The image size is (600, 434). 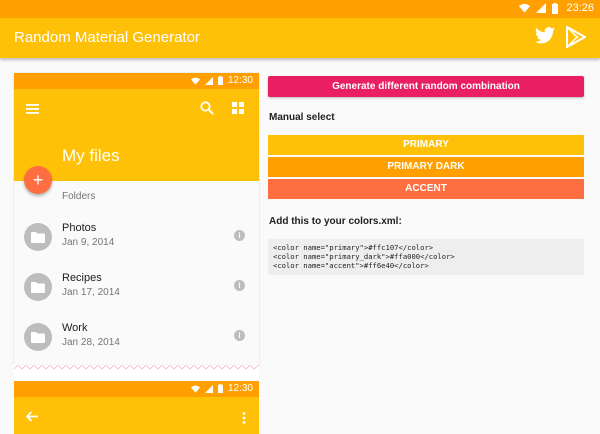 I want to click on file-name: Recipes, so click(x=82, y=278).